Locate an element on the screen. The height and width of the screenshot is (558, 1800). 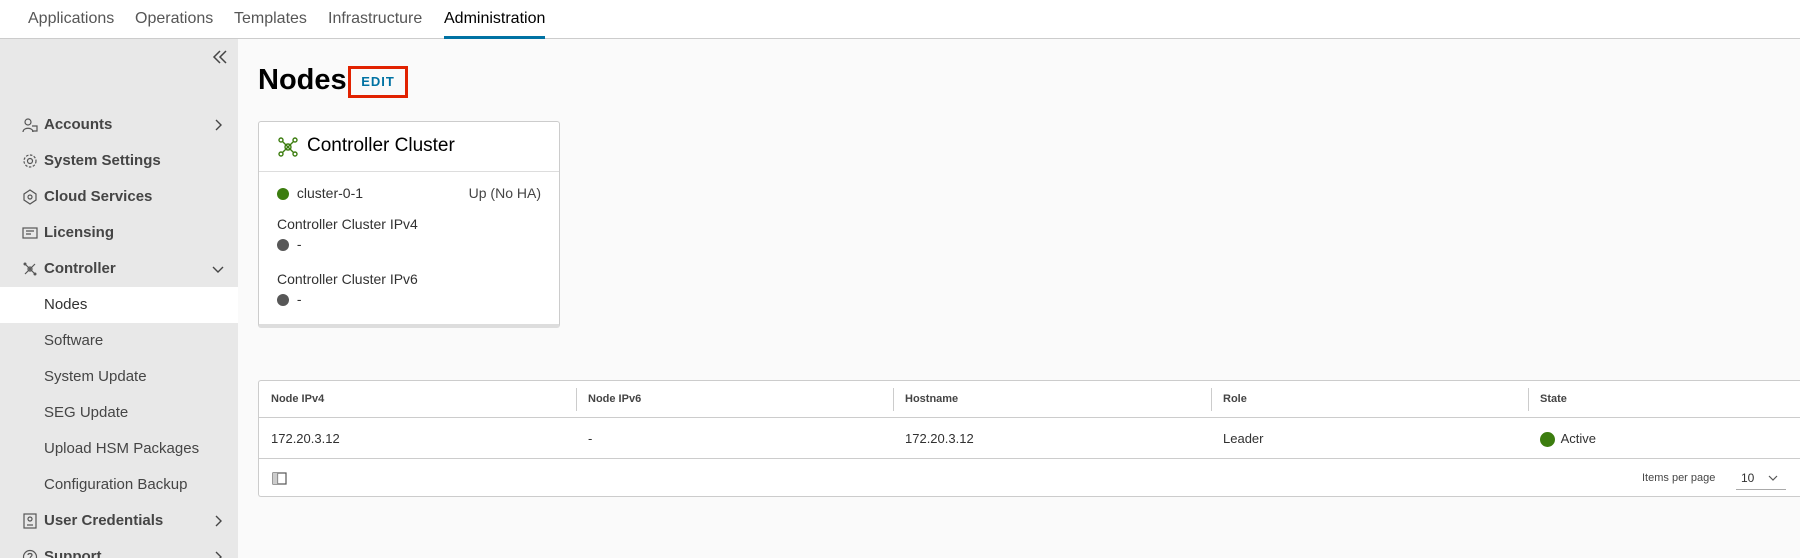
sidebar-item-label: System Settings is located at coordinates (102, 160).